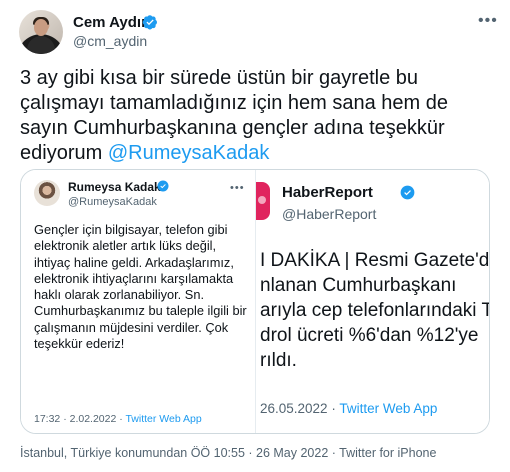 This screenshot has width=510, height=472. I want to click on quoted-author-avatar, so click(47, 193).